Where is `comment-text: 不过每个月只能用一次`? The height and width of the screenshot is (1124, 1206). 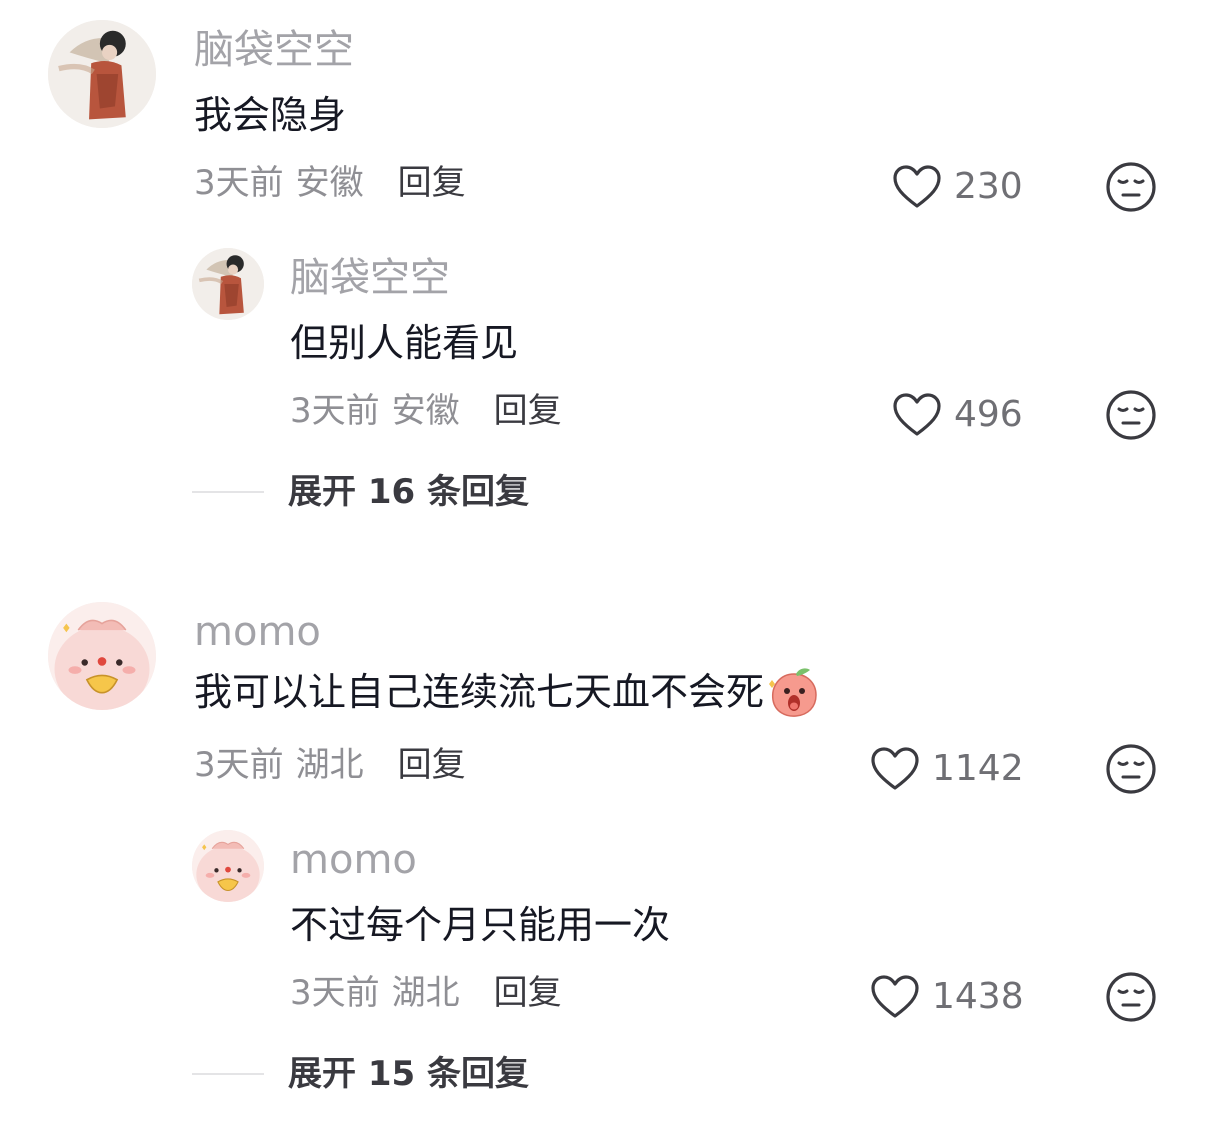 comment-text: 不过每个月只能用一次 is located at coordinates (480, 925).